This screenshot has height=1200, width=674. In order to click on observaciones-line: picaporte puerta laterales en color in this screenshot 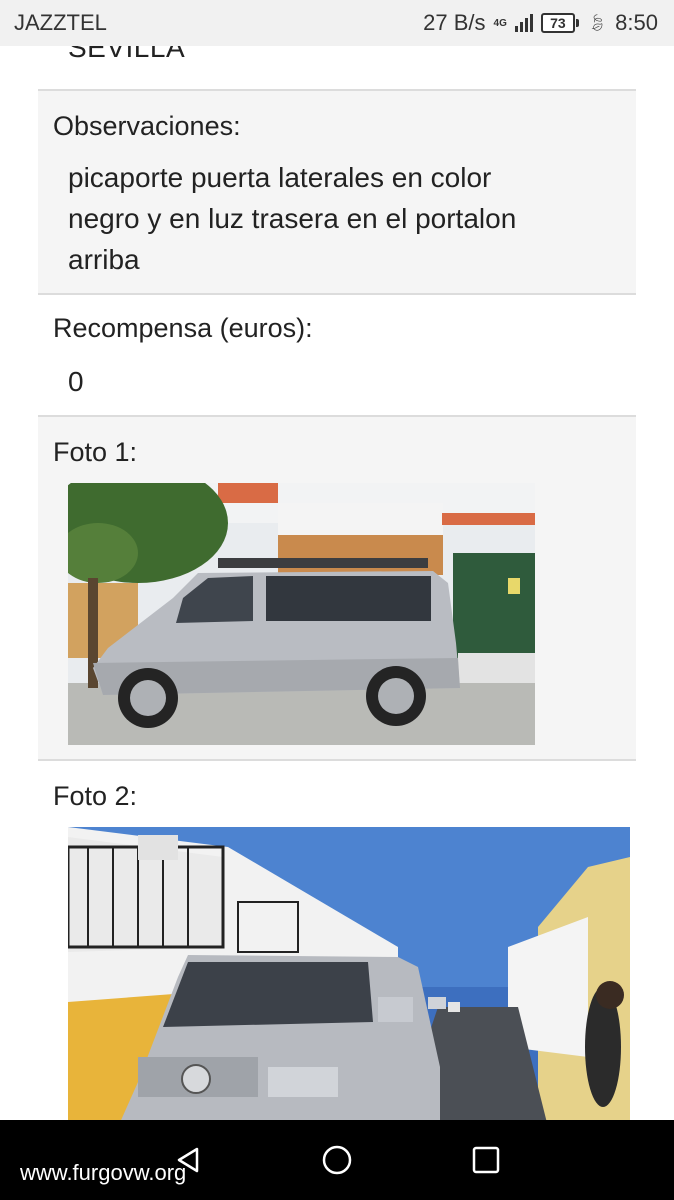, I will do `click(280, 177)`.